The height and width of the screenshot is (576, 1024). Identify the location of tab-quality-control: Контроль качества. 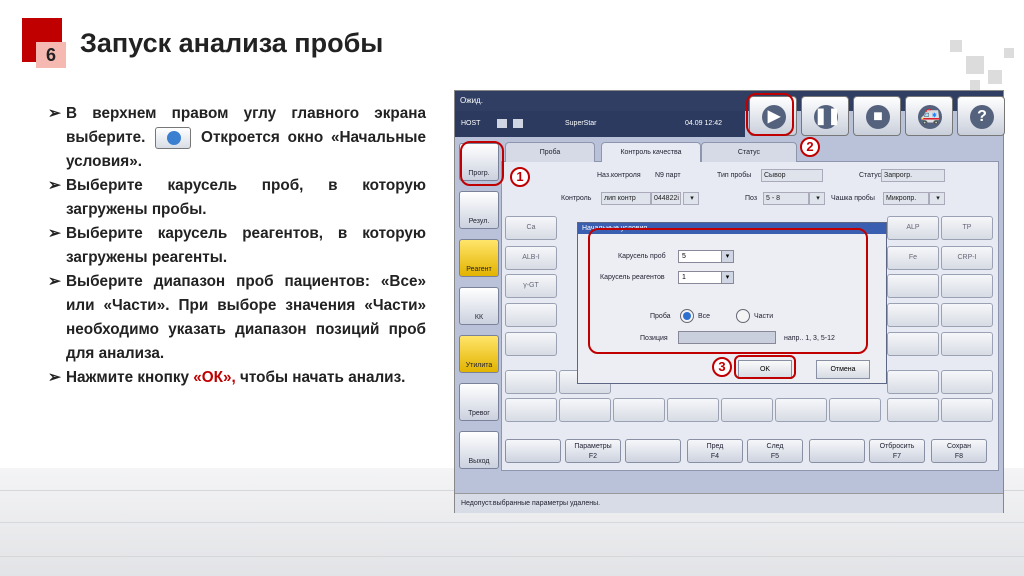
(651, 152).